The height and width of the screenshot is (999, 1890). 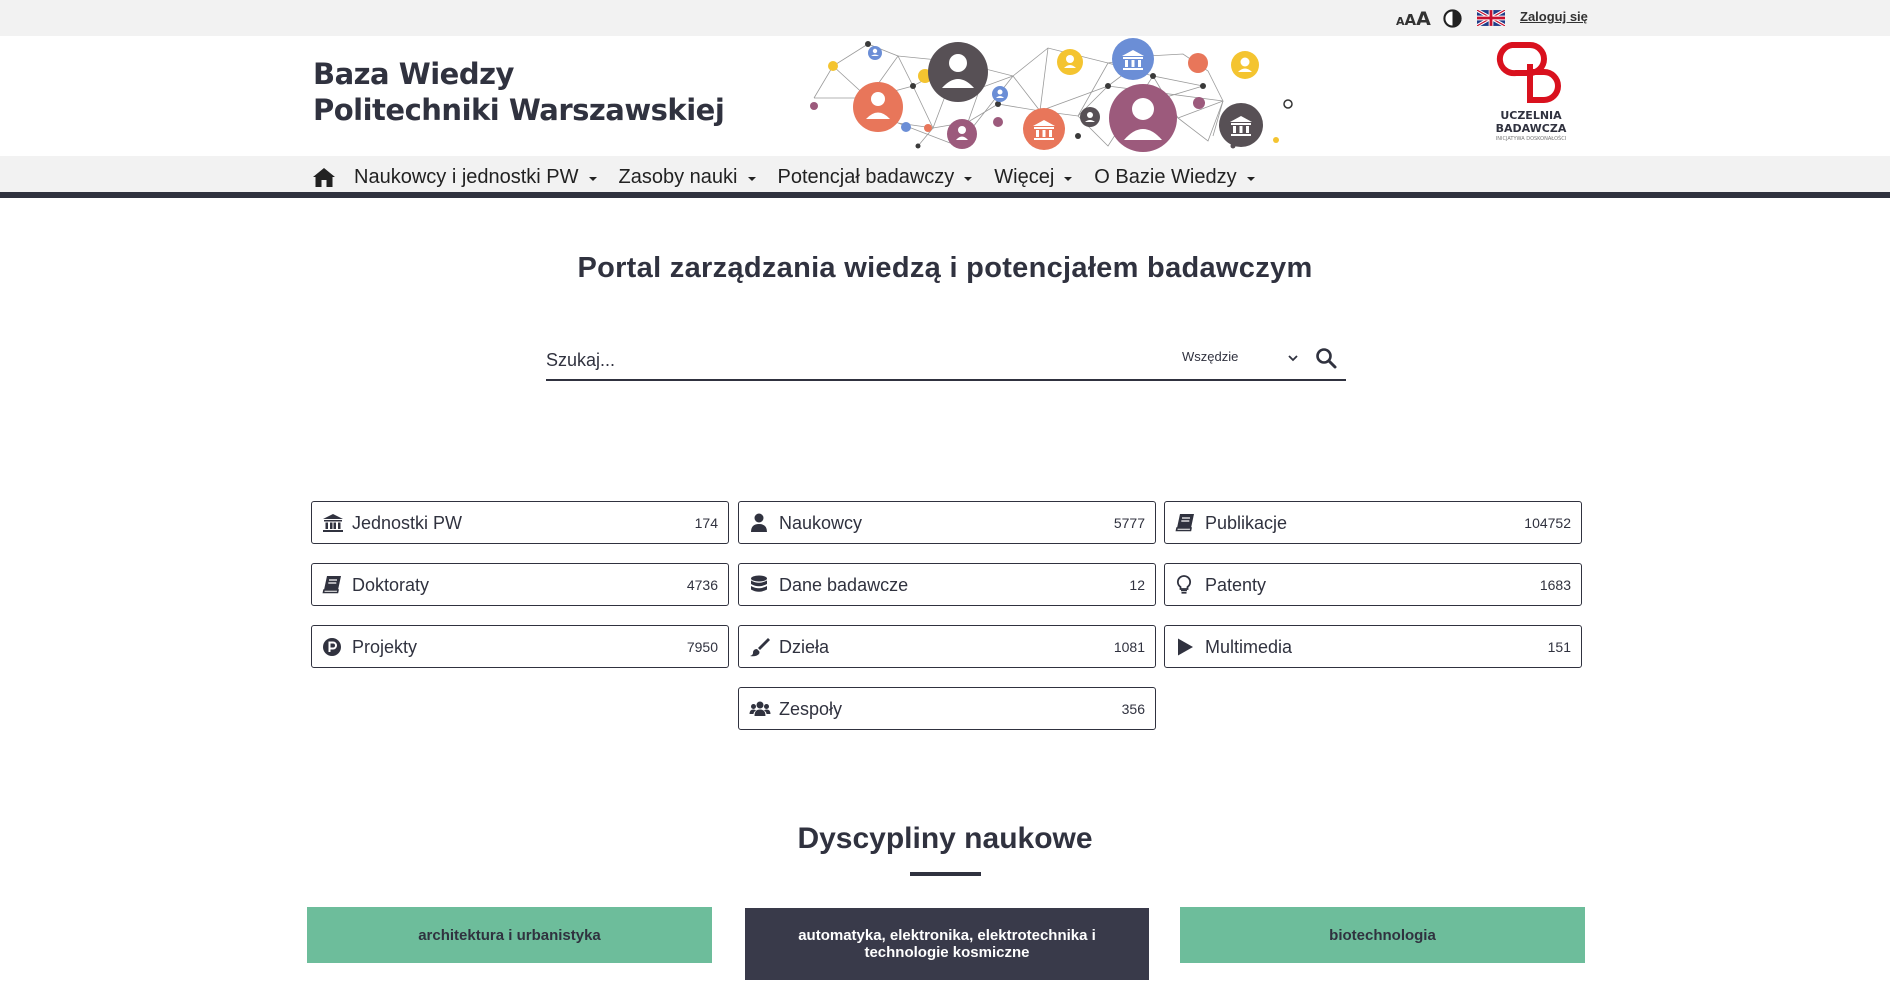 What do you see at coordinates (1326, 358) in the screenshot?
I see `search-icon` at bounding box center [1326, 358].